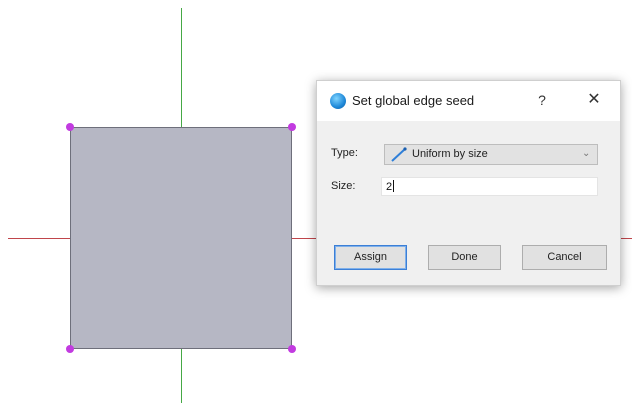 The height and width of the screenshot is (403, 632). I want to click on size-input: 2, so click(489, 186).